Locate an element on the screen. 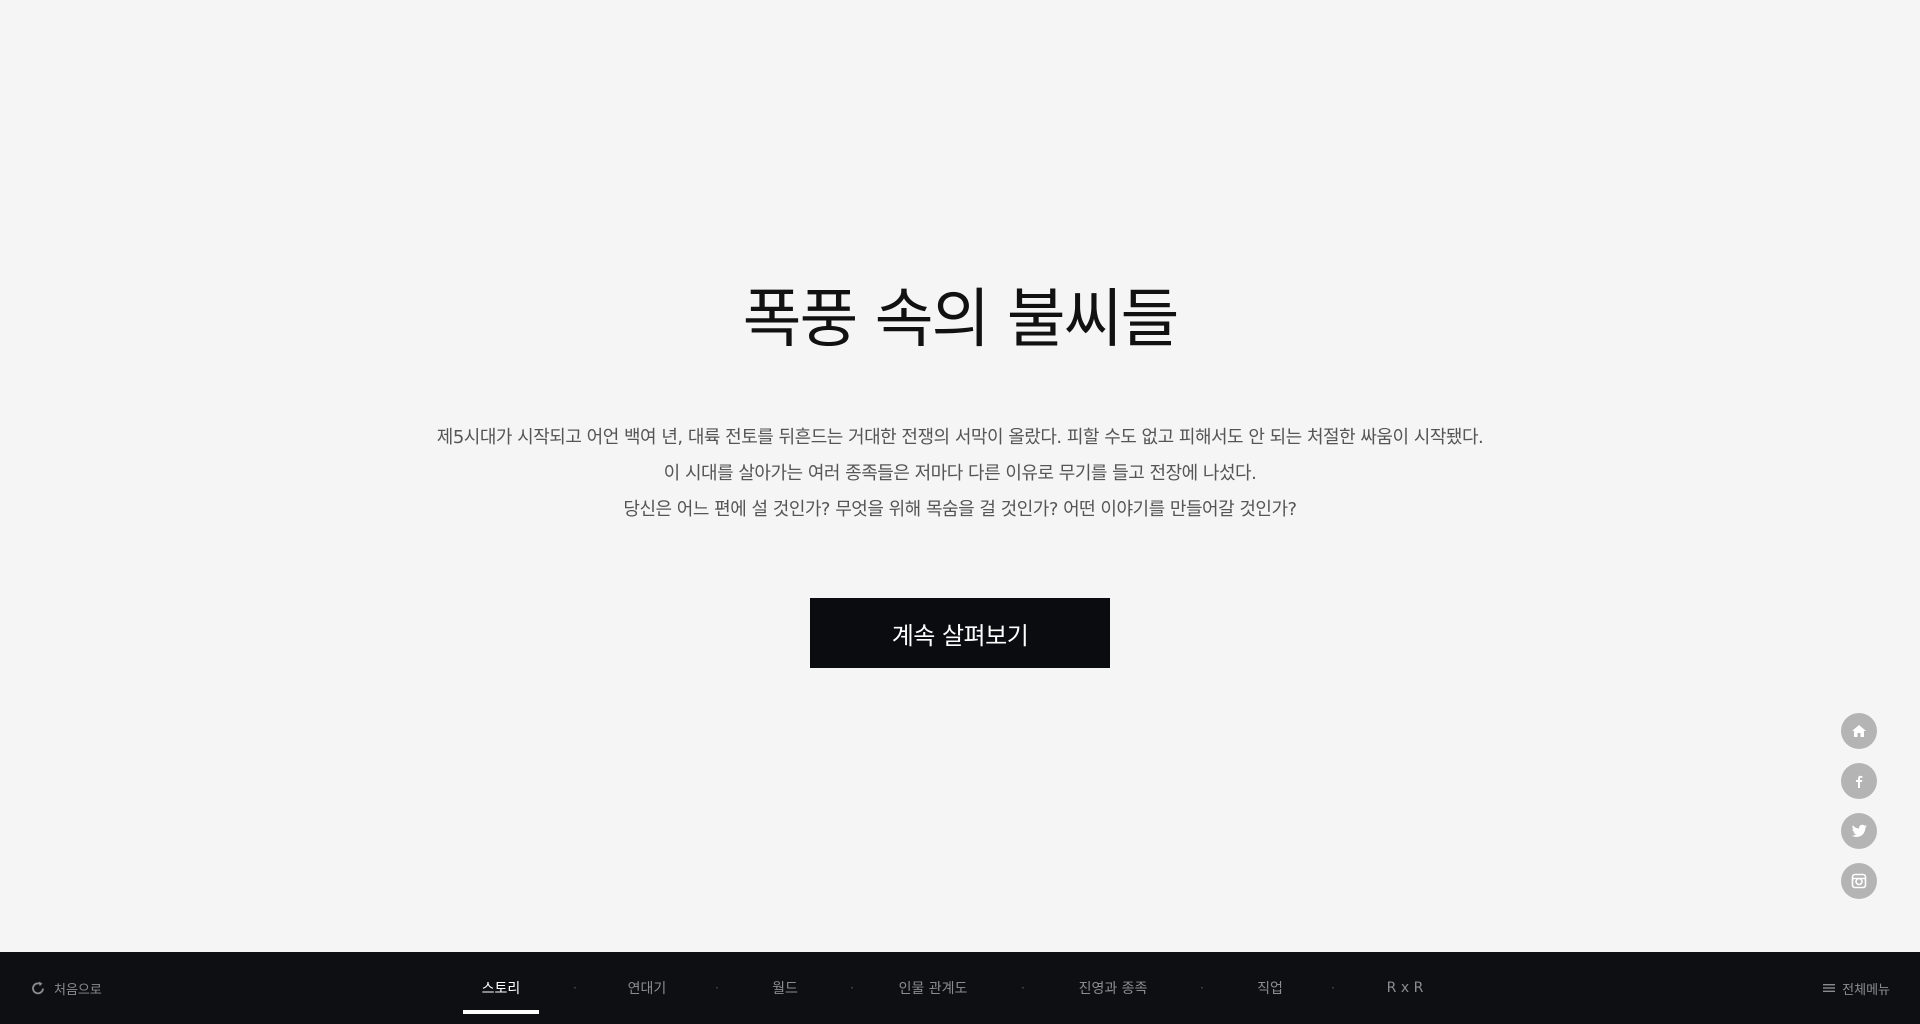 This screenshot has width=1920, height=1024. nav-item-label: 직업 is located at coordinates (1270, 989).